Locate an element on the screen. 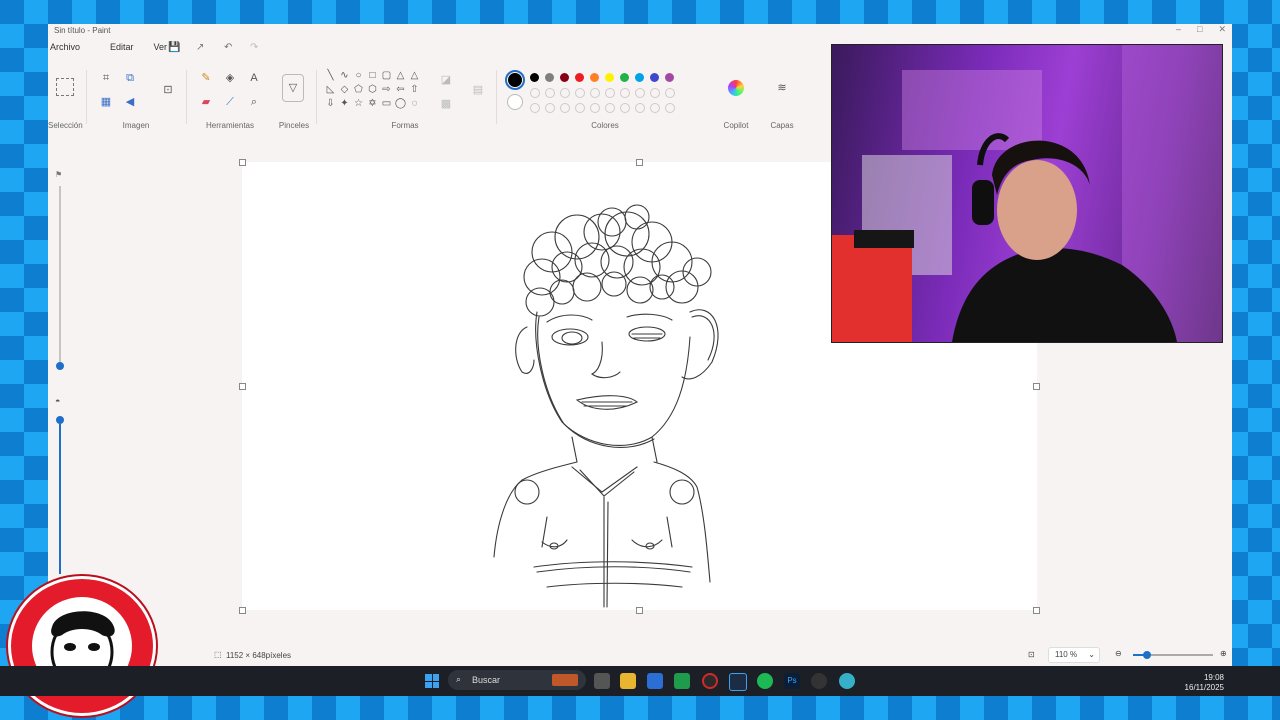 This screenshot has width=1280, height=720. resize-handle-top is located at coordinates (639, 162).